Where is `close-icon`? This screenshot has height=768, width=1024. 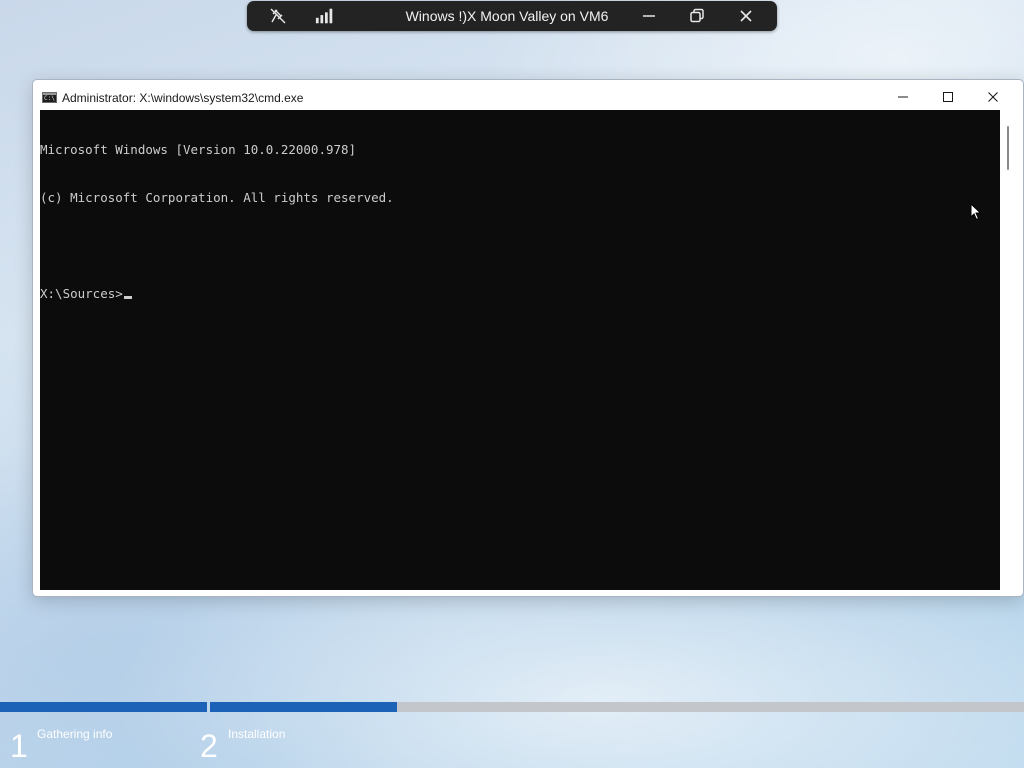 close-icon is located at coordinates (746, 16).